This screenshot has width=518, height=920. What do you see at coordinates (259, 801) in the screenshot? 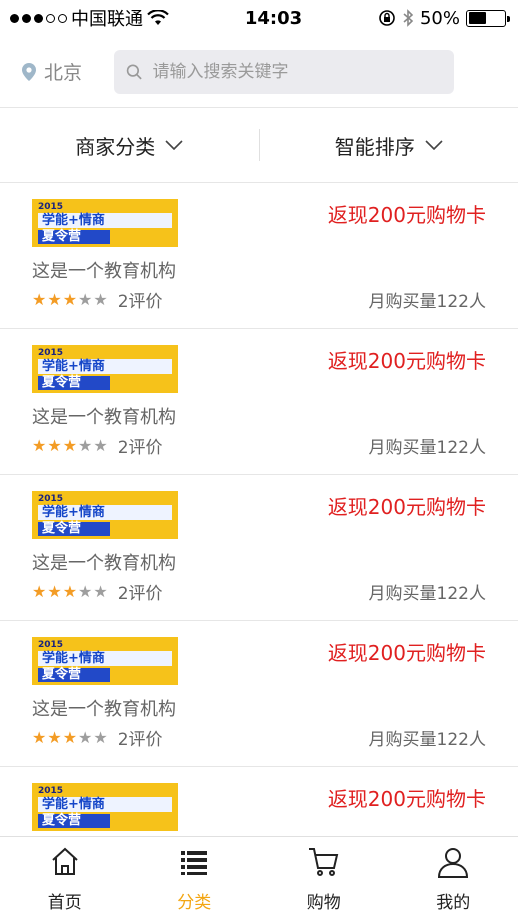
I see `list-item: 2015 学能+情商 夏令营 返现200元购物卡` at bounding box center [259, 801].